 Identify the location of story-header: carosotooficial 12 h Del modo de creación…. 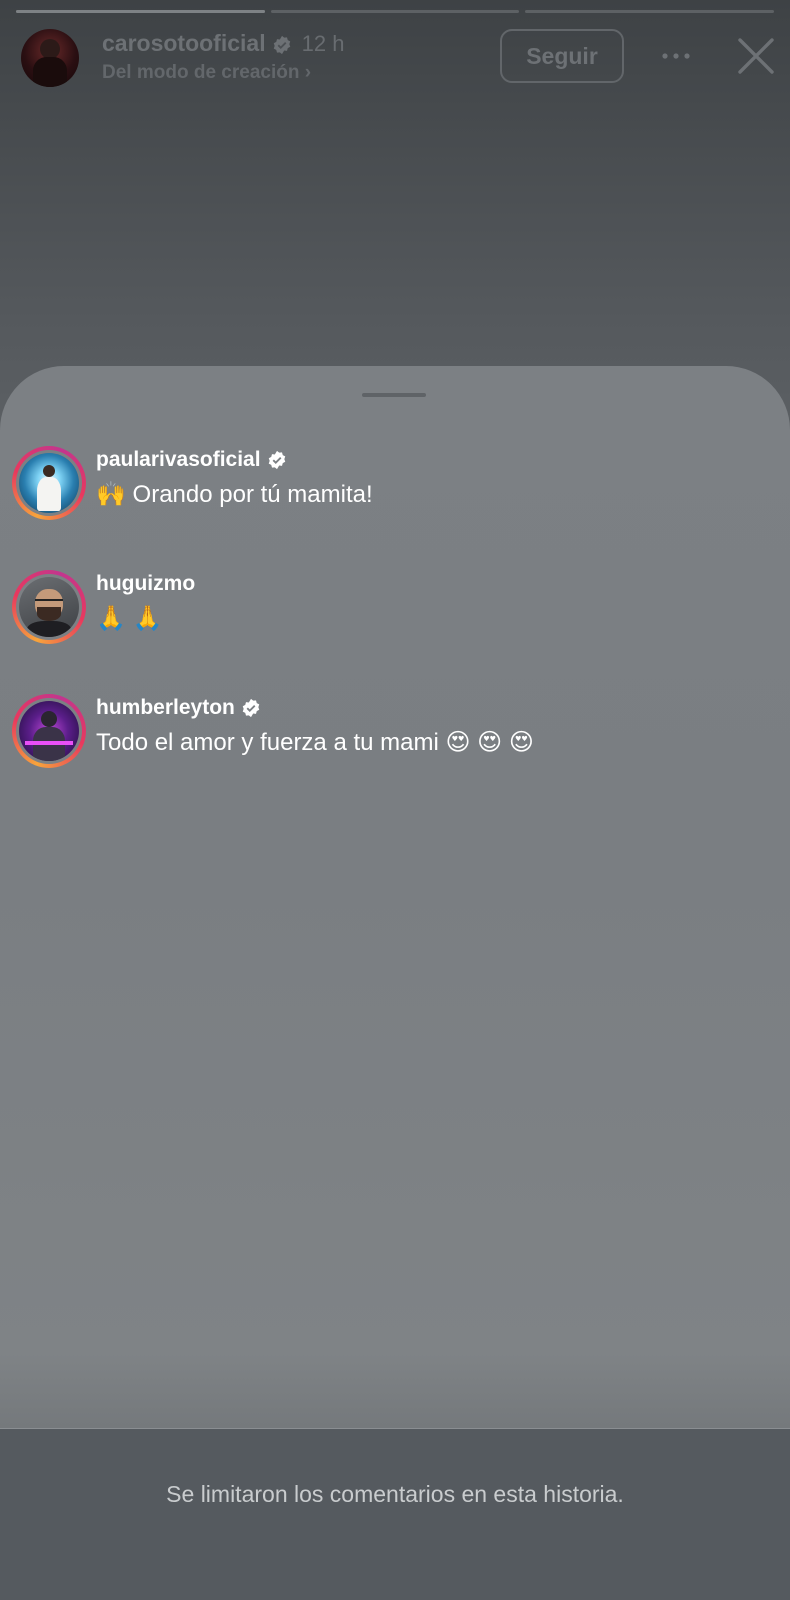
(400, 58).